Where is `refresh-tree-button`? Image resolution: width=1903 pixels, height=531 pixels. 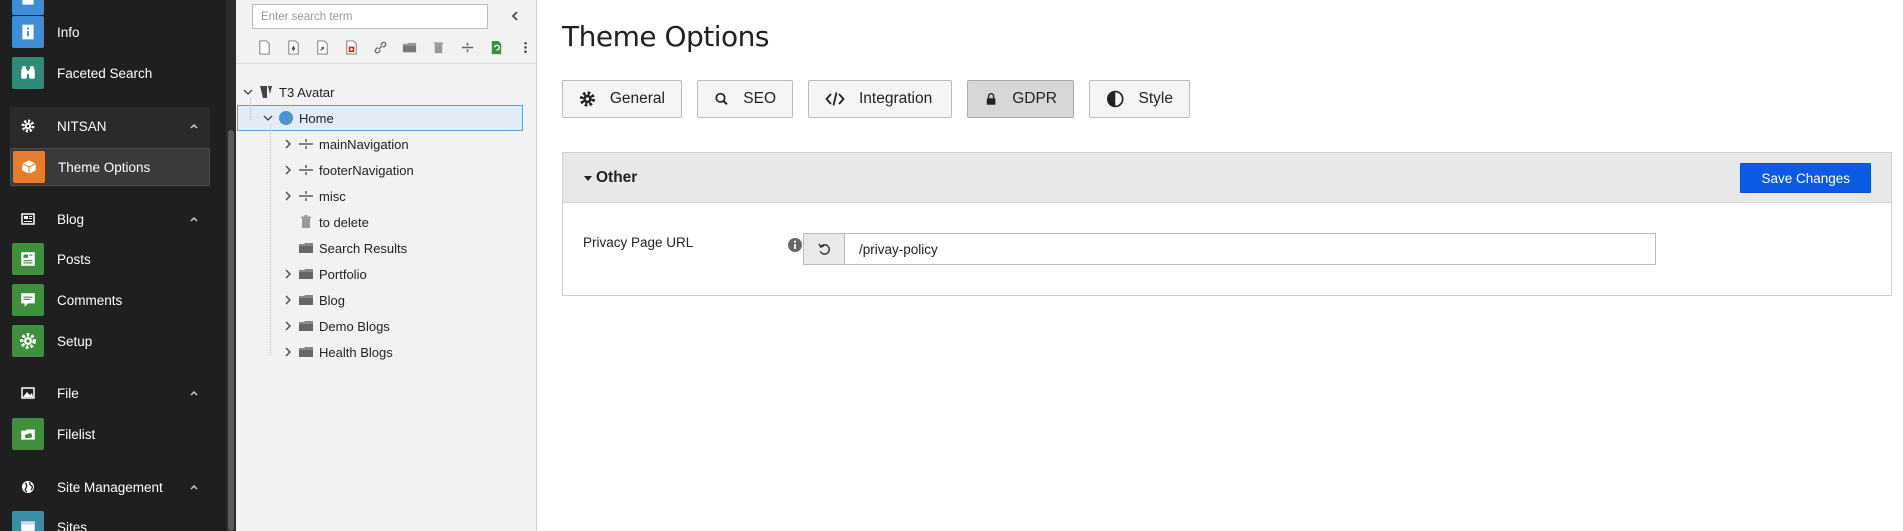
refresh-tree-button is located at coordinates (496, 47).